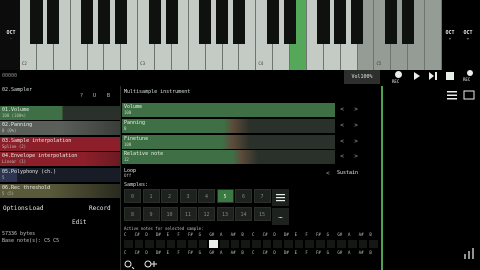  What do you see at coordinates (206, 214) in the screenshot?
I see `sample-slot: 12` at bounding box center [206, 214].